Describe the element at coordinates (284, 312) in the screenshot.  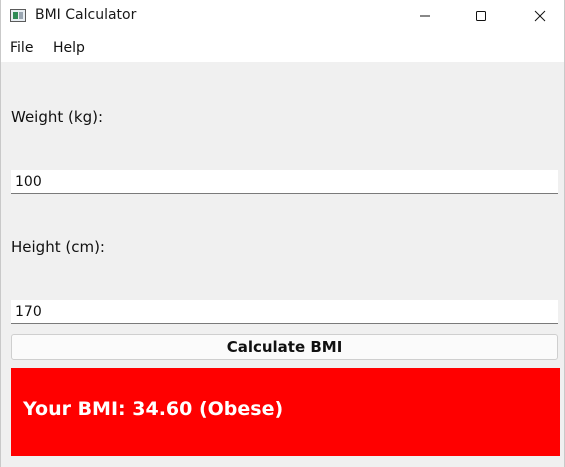
I see `height-input` at that location.